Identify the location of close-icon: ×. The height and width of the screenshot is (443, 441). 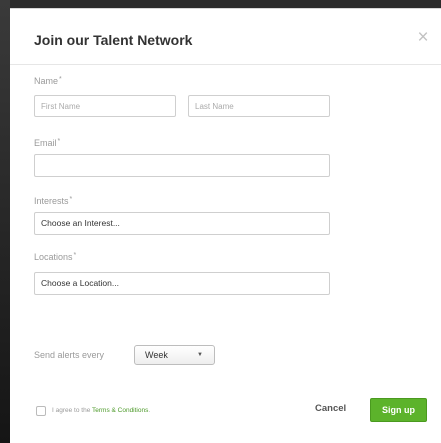
(423, 37).